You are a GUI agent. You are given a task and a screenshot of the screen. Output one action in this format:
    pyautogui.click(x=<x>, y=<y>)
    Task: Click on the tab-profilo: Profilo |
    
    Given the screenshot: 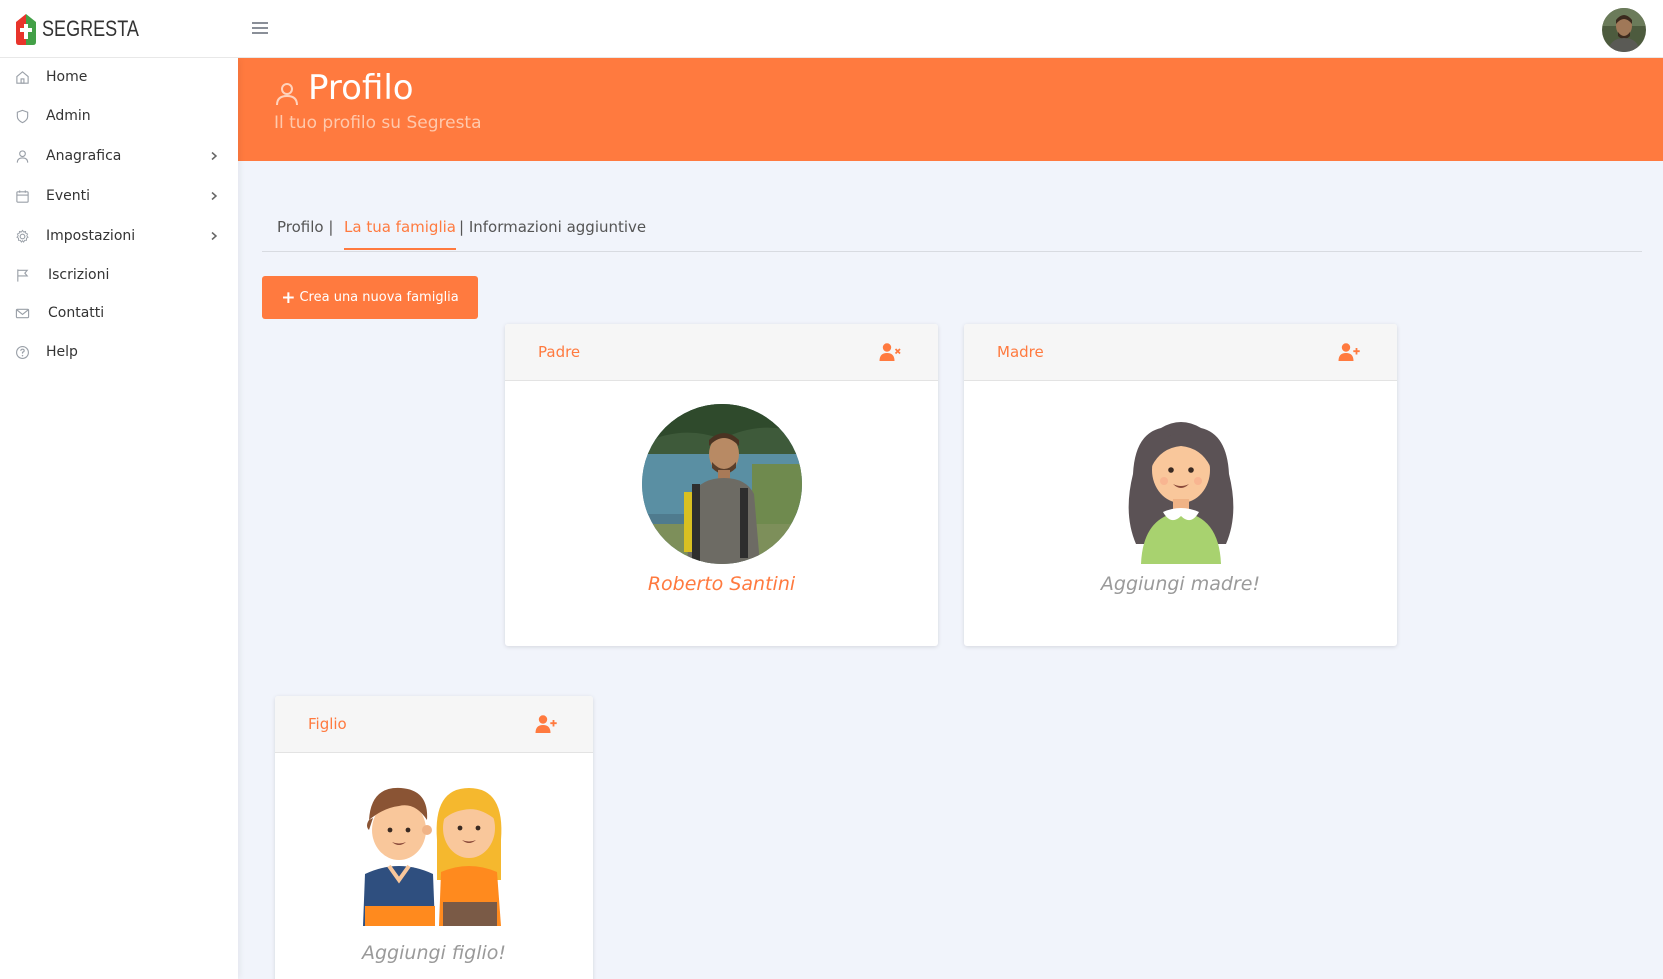 What is the action you would take?
    pyautogui.click(x=305, y=227)
    